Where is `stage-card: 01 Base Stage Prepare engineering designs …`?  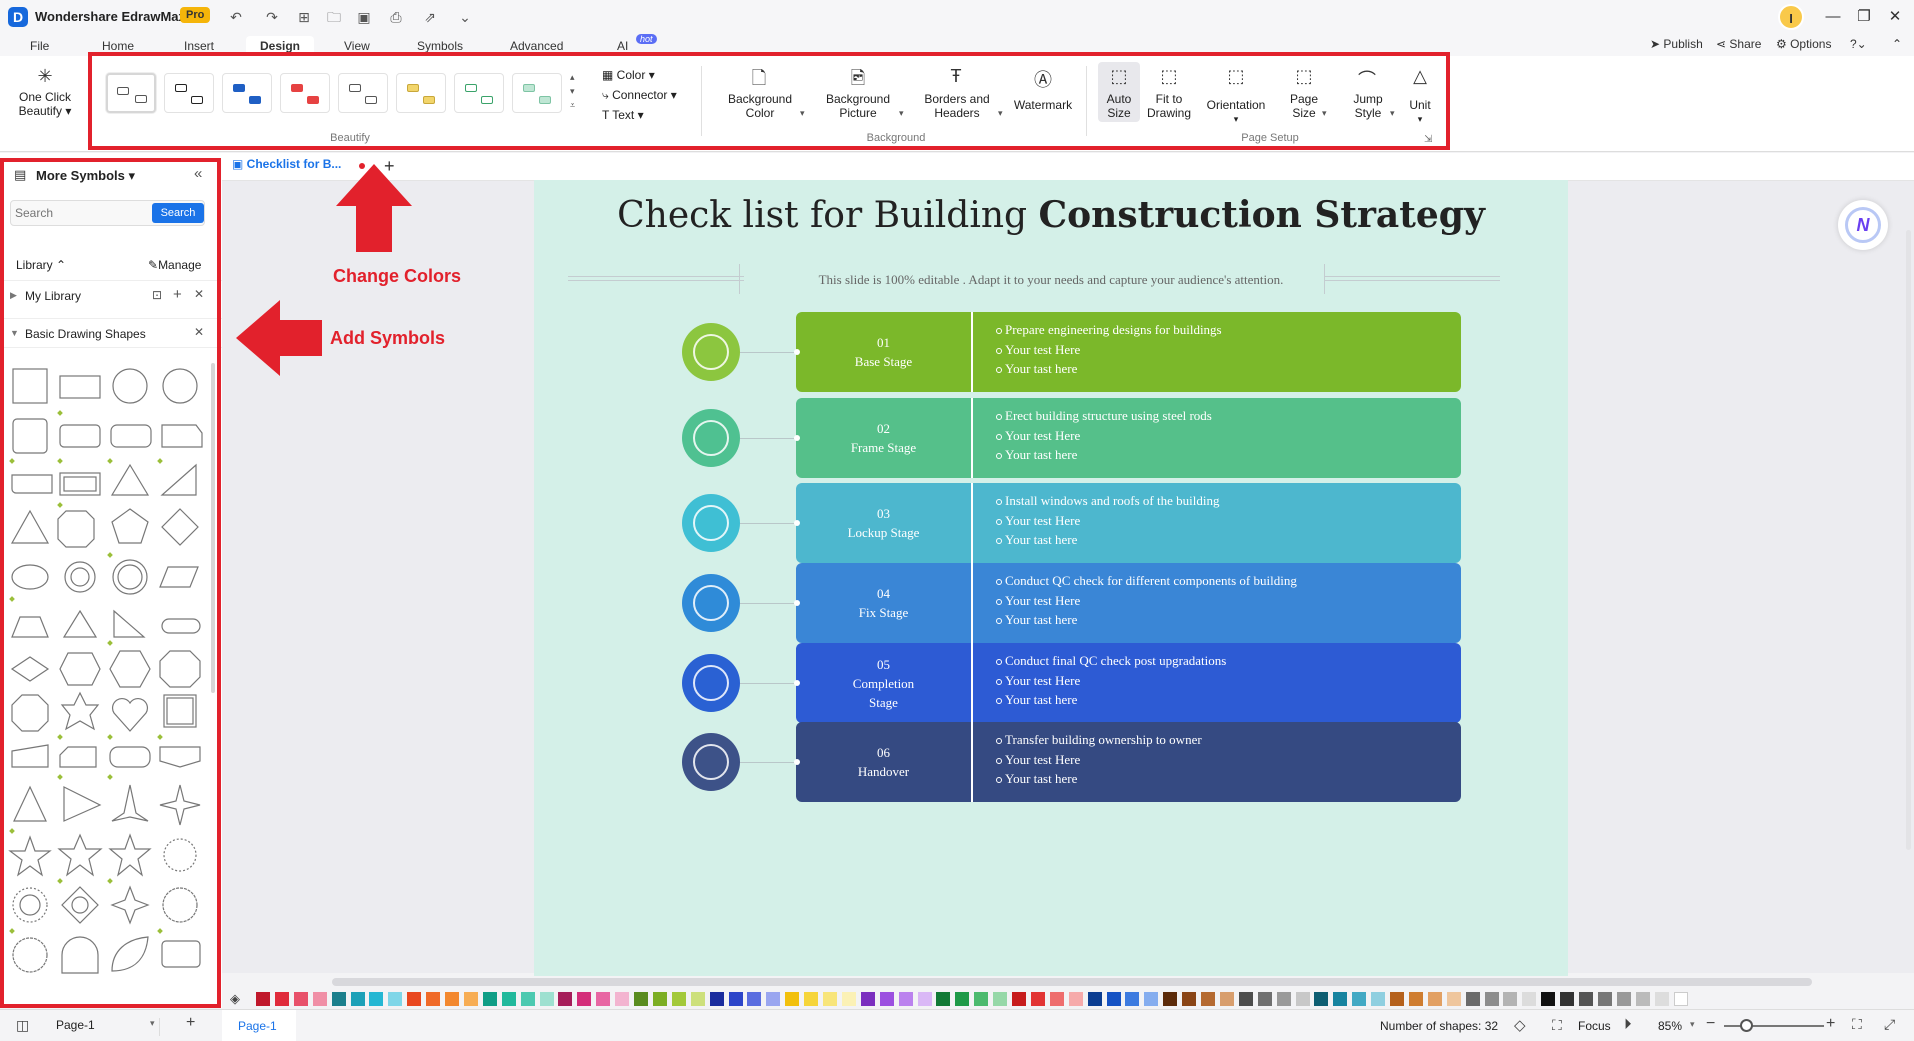 stage-card: 01 Base Stage Prepare engineering designs … is located at coordinates (1127, 352).